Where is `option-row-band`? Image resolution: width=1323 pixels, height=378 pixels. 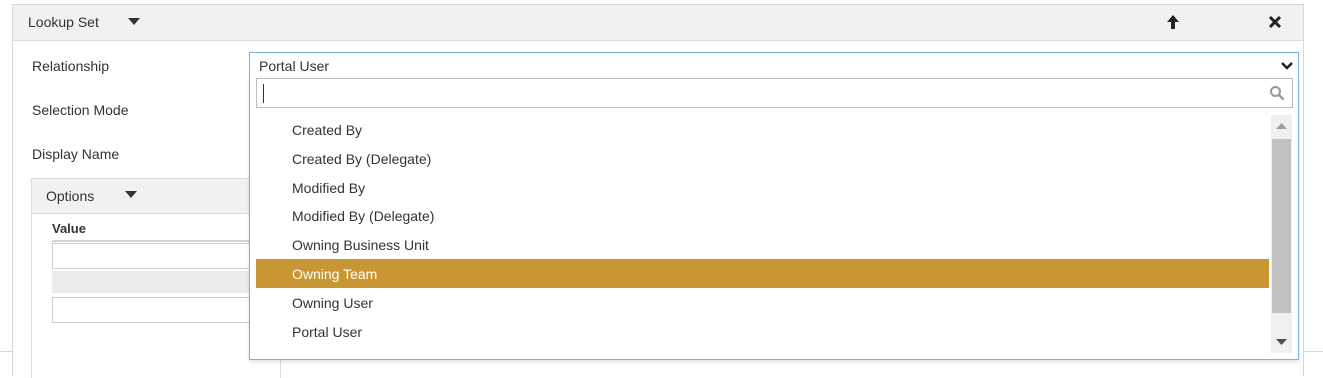
option-row-band is located at coordinates (166, 282).